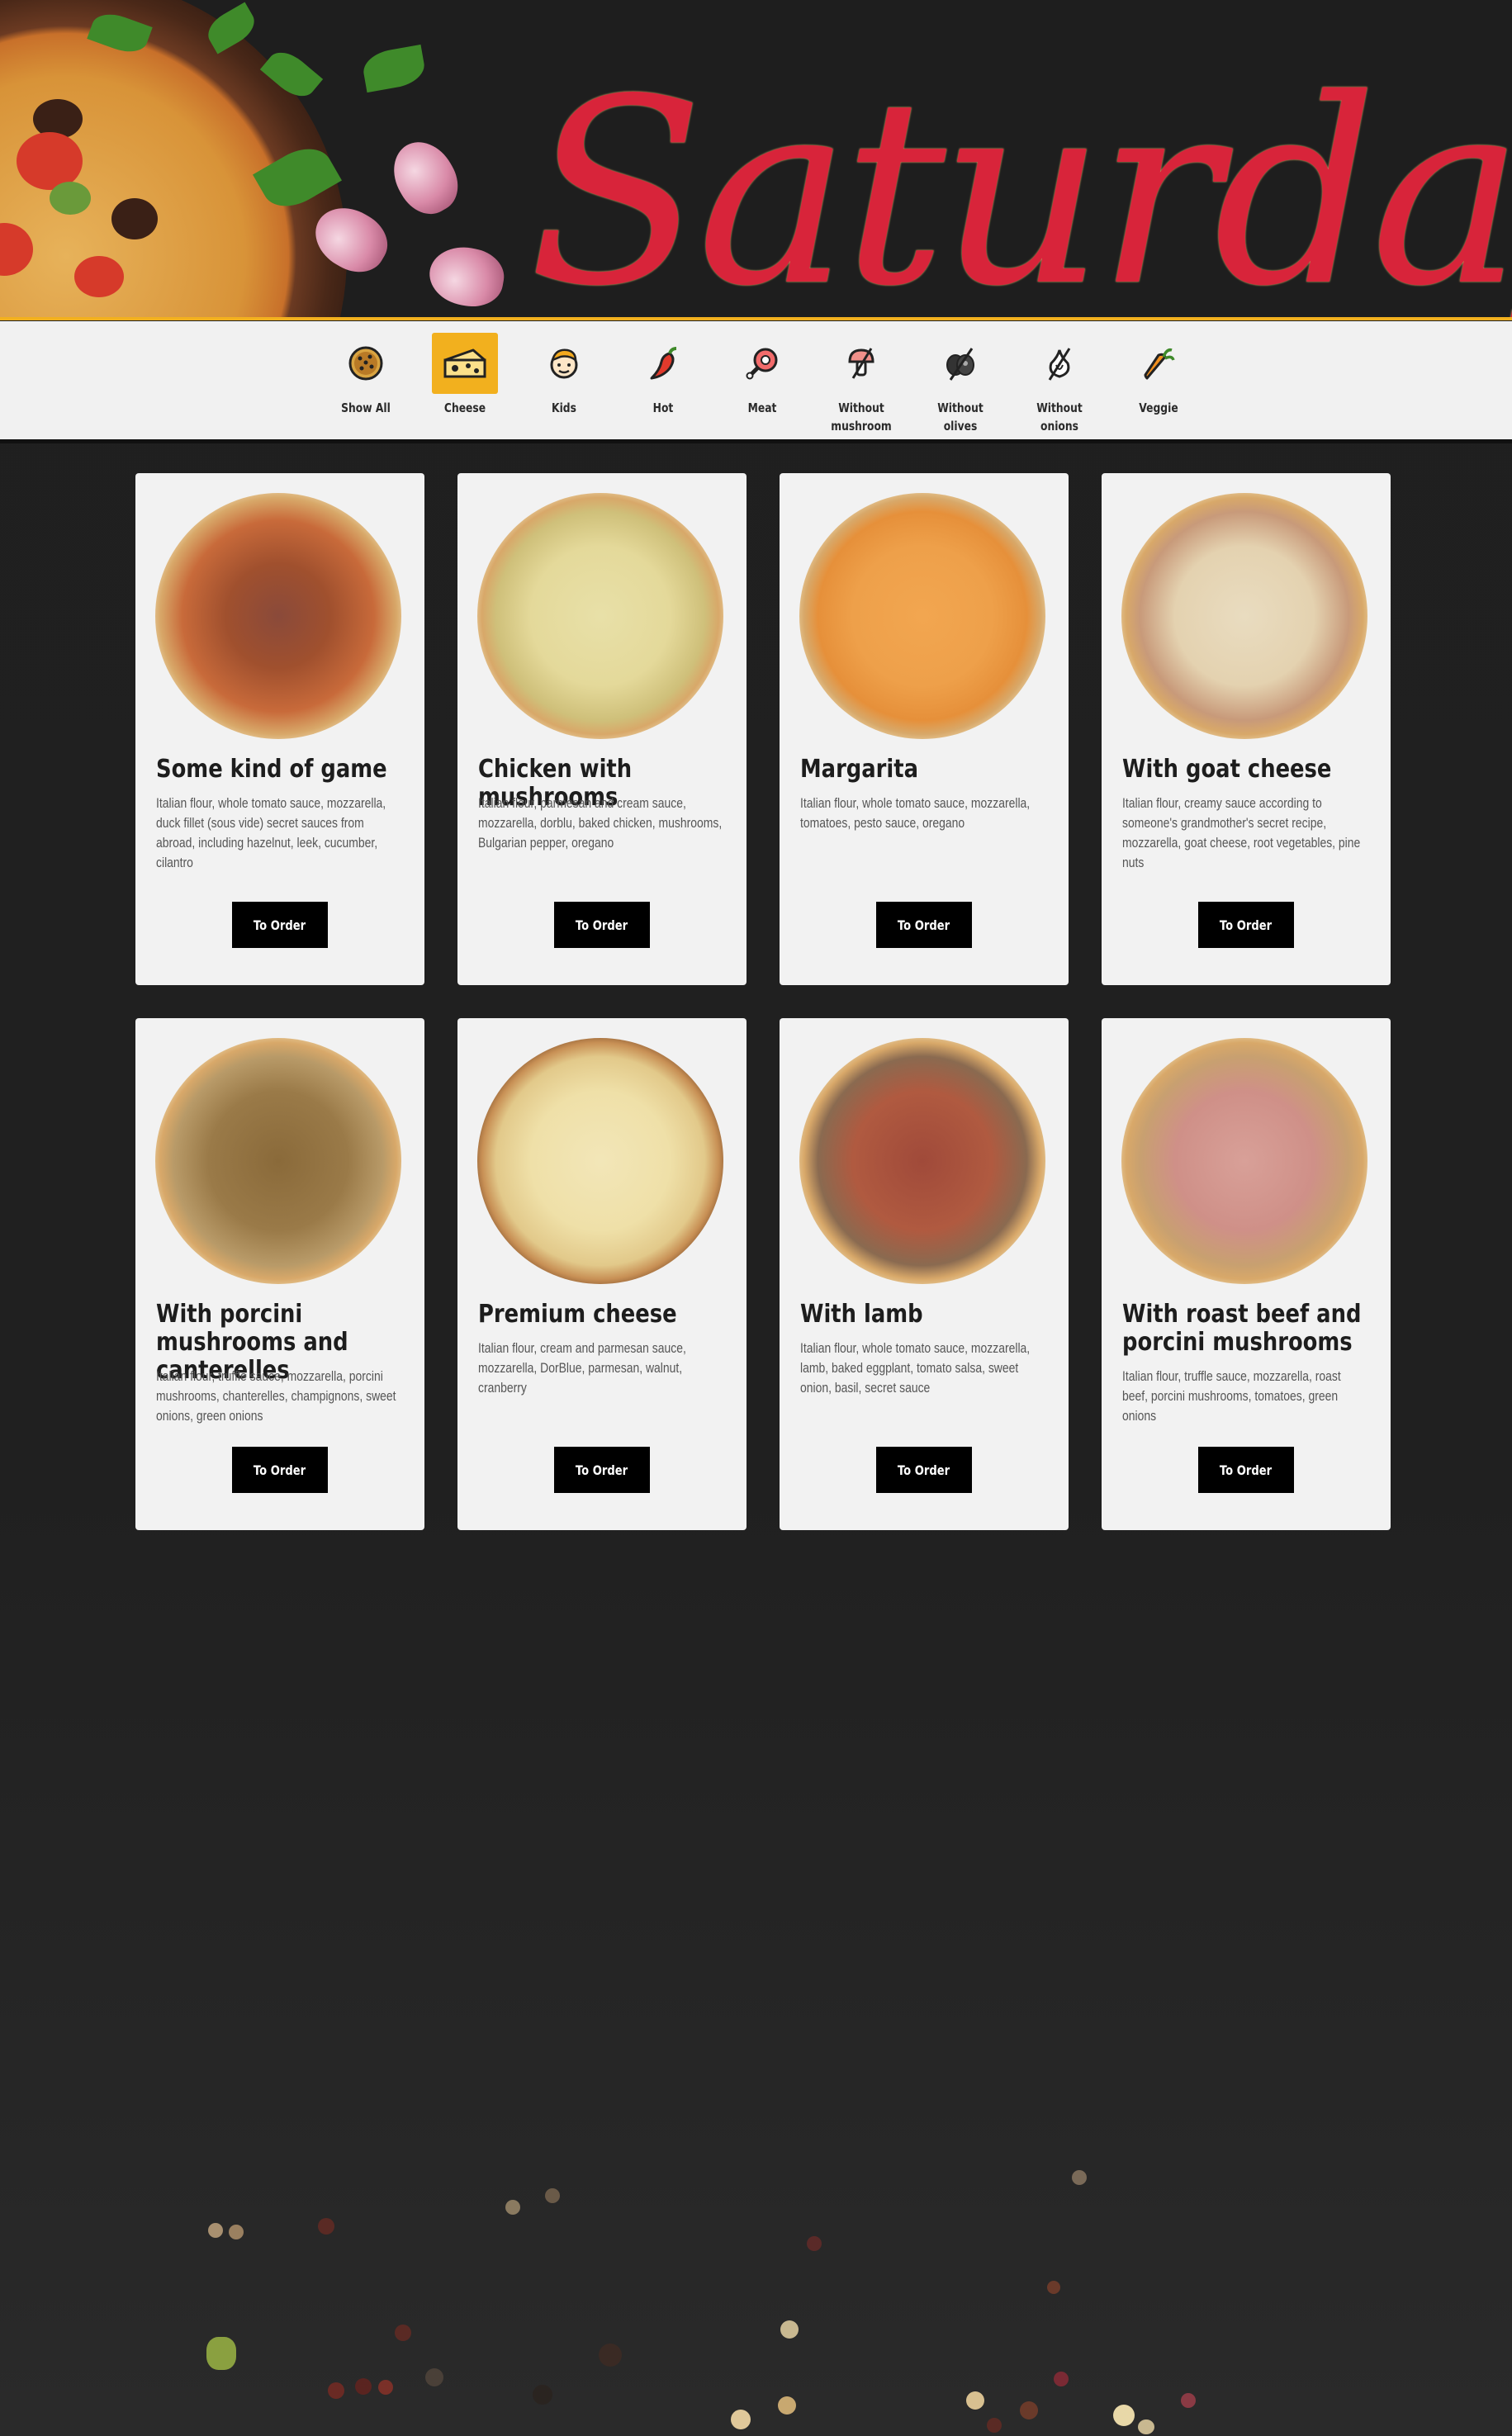 This screenshot has width=1512, height=2436. Describe the element at coordinates (961, 417) in the screenshot. I see `filter-label: Without olives` at that location.